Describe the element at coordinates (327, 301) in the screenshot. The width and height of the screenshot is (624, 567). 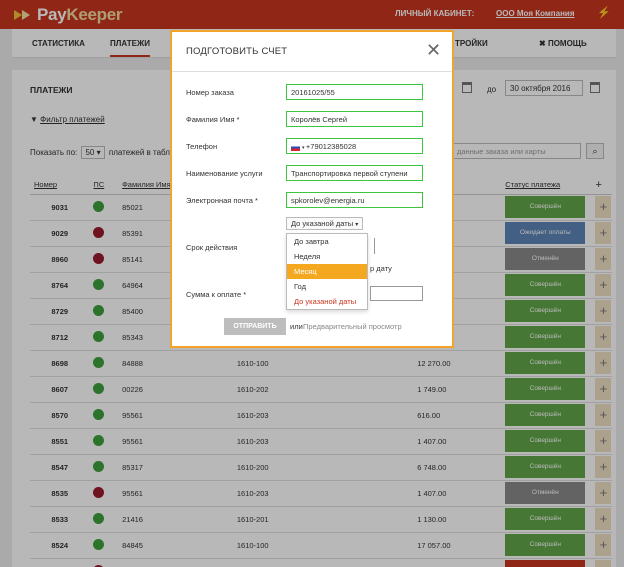
I see `term-option-custom-date: До указаной даты` at that location.